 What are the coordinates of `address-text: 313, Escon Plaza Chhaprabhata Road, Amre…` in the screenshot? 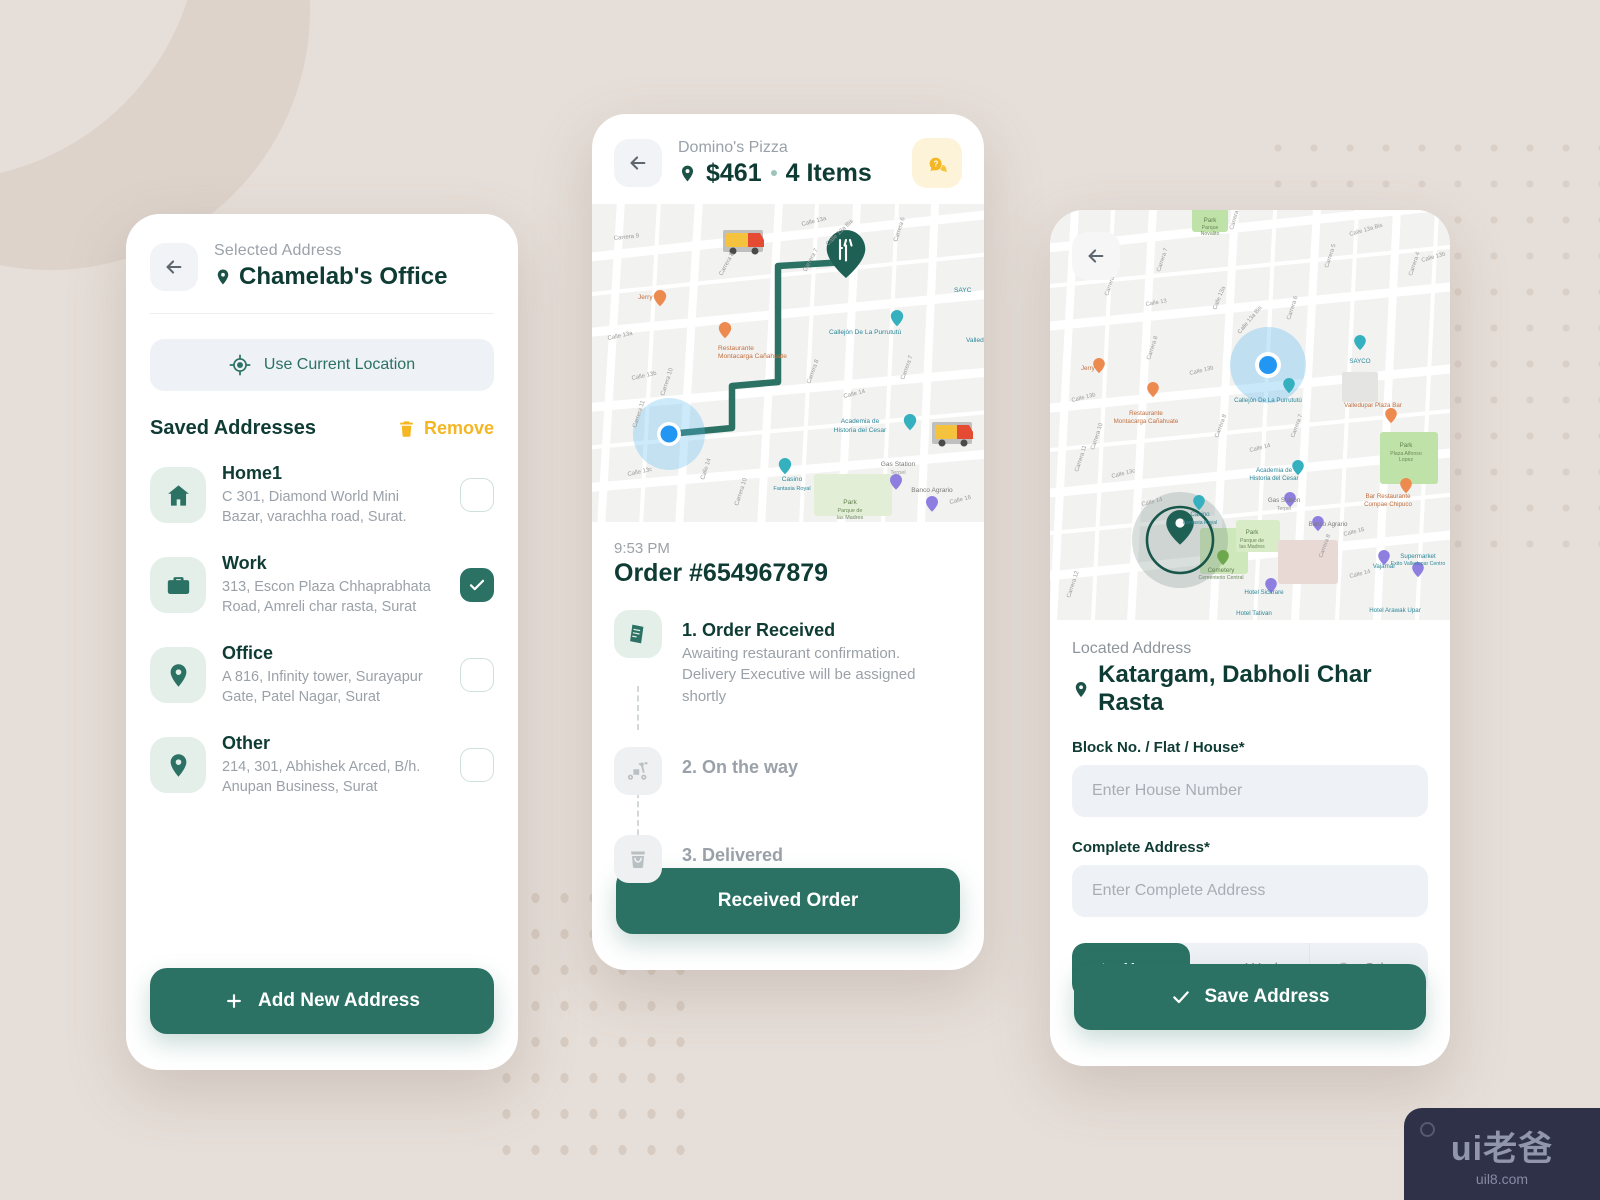 It's located at (326, 597).